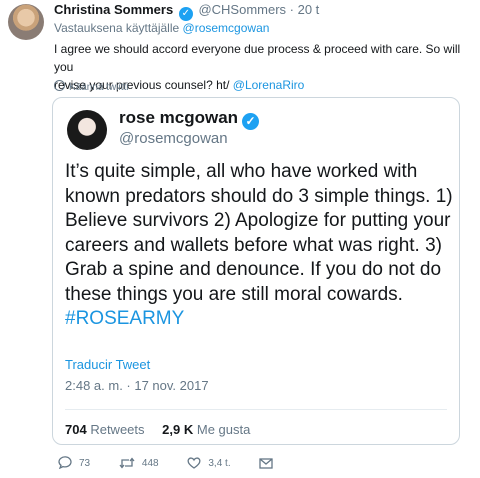  I want to click on message-button, so click(269, 463).